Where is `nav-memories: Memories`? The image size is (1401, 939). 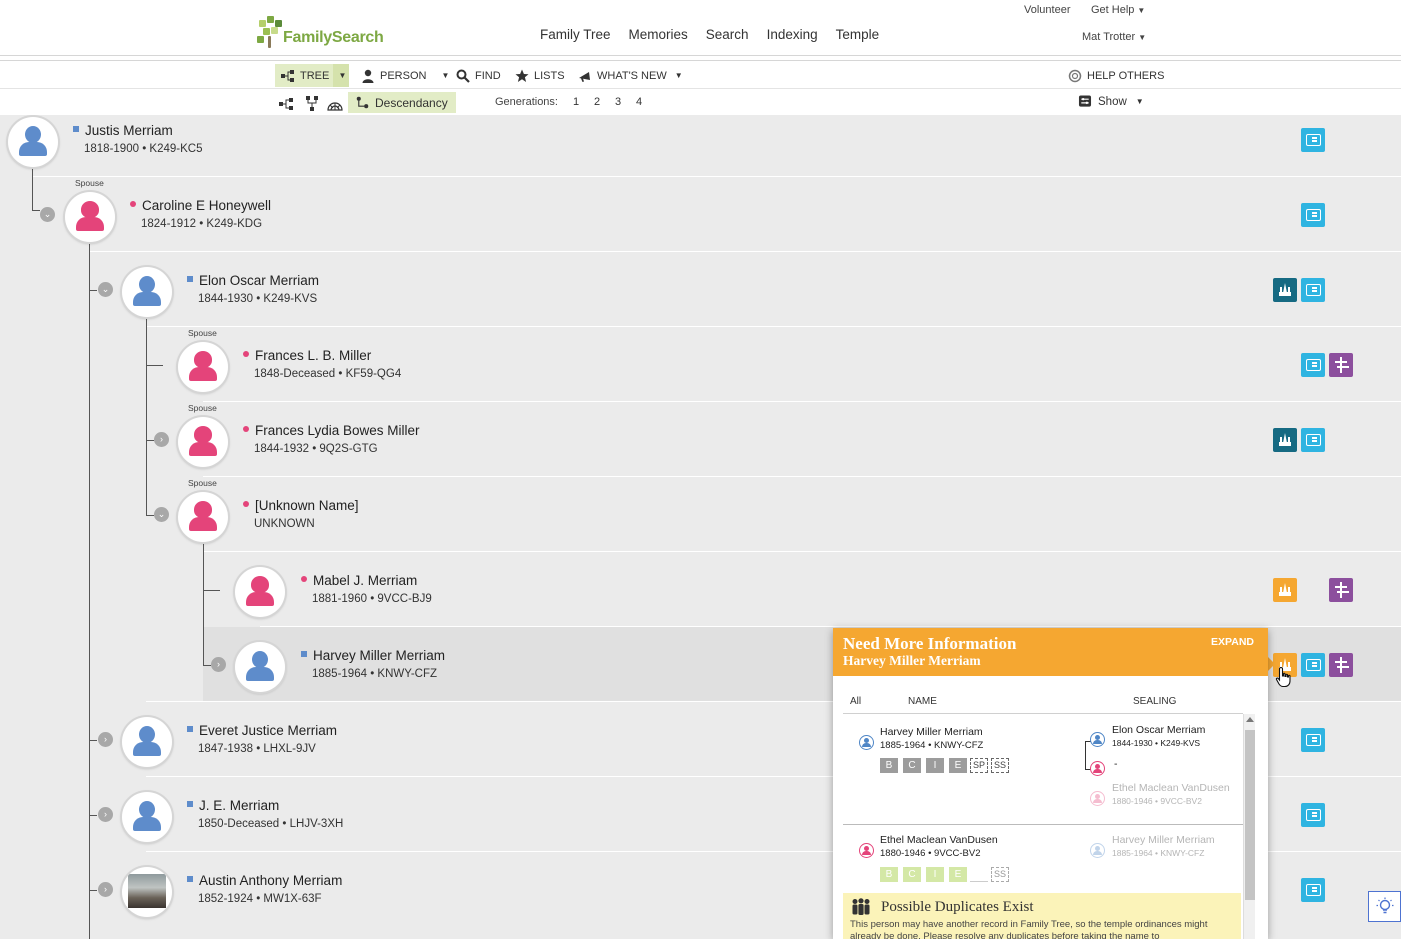 nav-memories: Memories is located at coordinates (658, 34).